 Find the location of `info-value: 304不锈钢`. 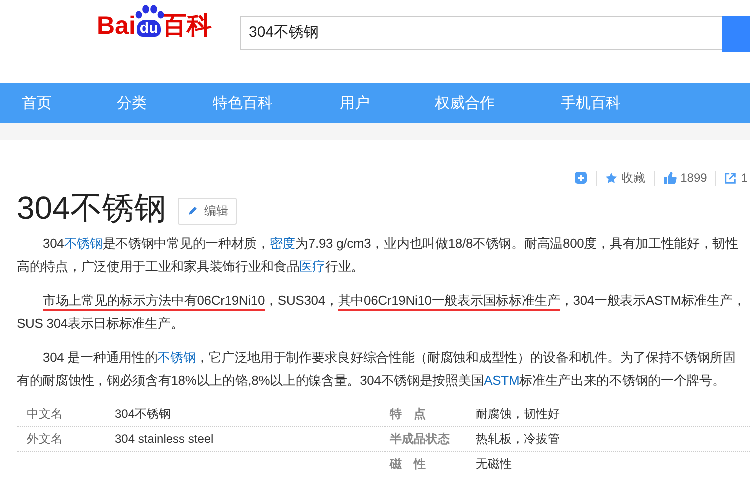

info-value: 304不锈钢 is located at coordinates (143, 414).